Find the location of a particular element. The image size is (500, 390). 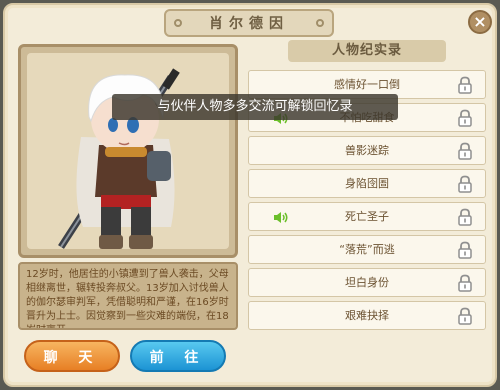

title-decoration-left is located at coordinates (178, 23).